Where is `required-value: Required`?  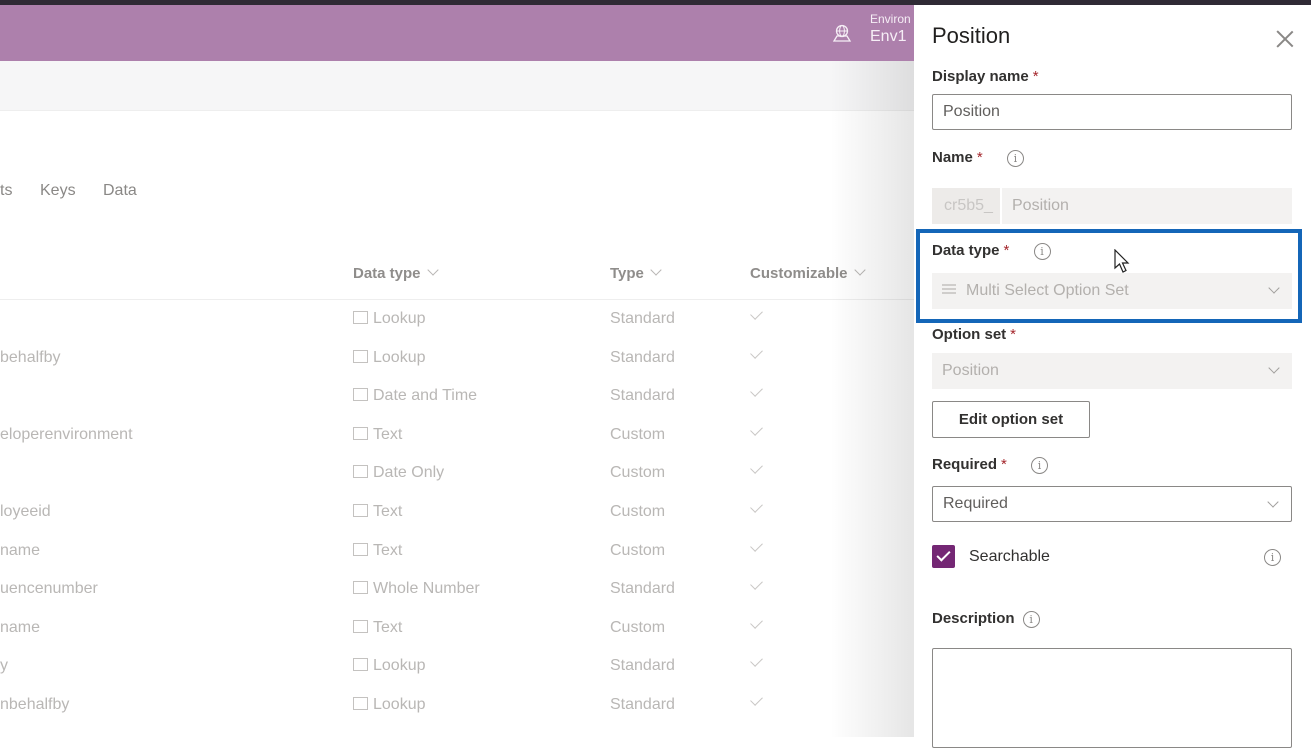 required-value: Required is located at coordinates (975, 503).